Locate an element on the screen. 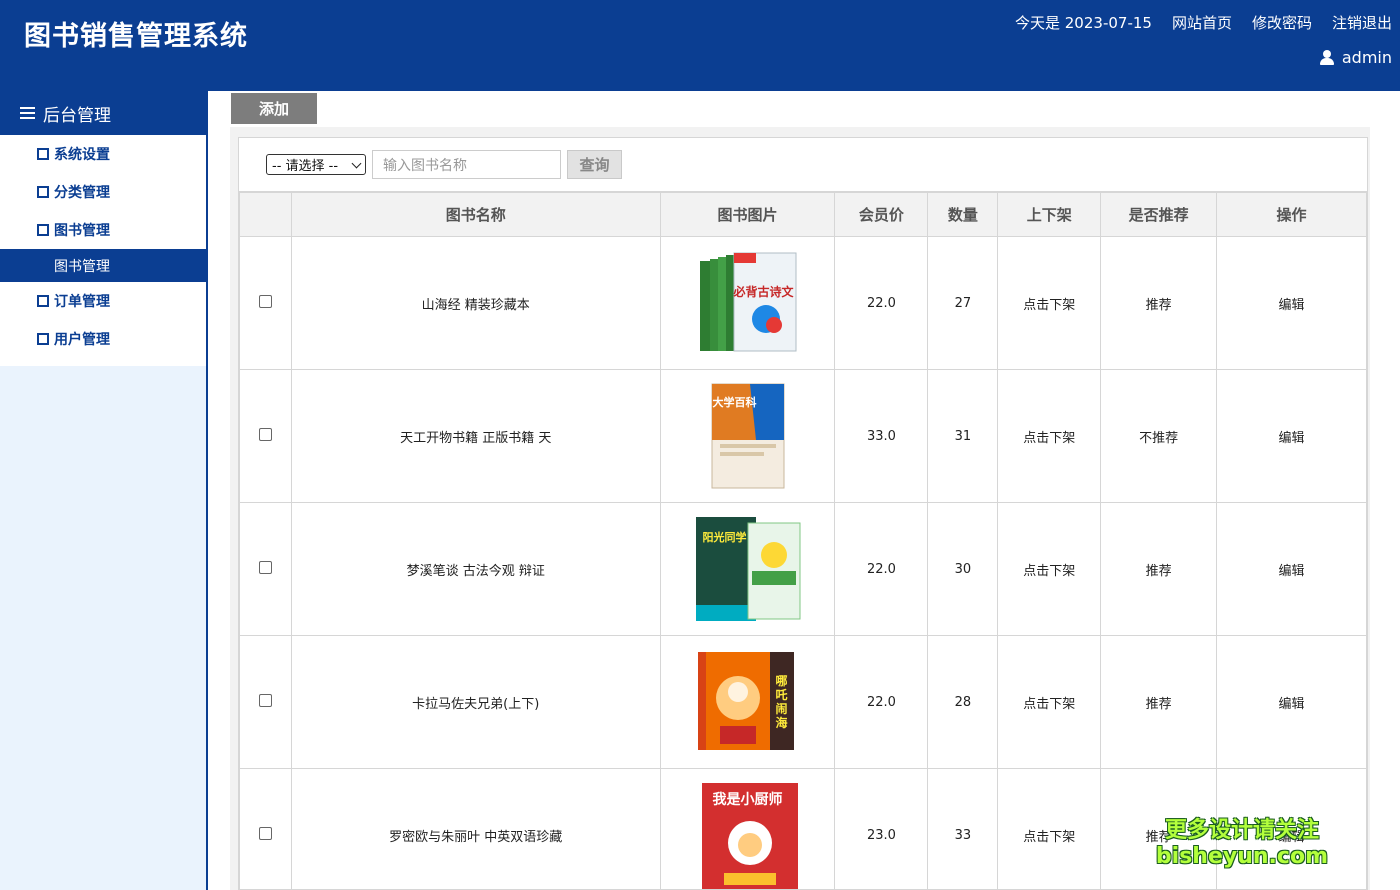 This screenshot has height=890, width=1400. book-name: 山海经 精装珍藏本 is located at coordinates (475, 303).